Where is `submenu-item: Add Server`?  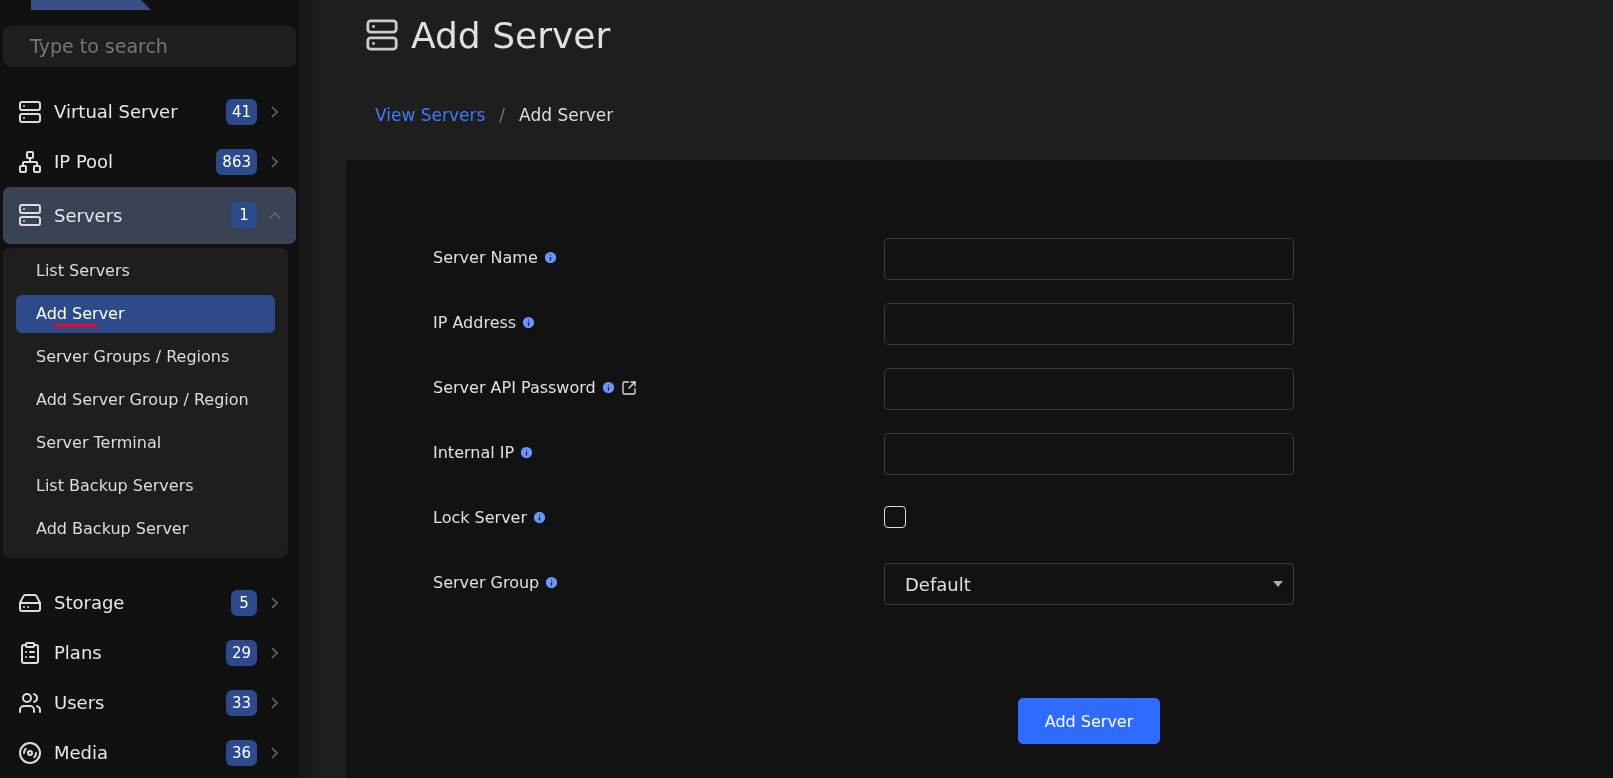
submenu-item: Add Server is located at coordinates (145, 313).